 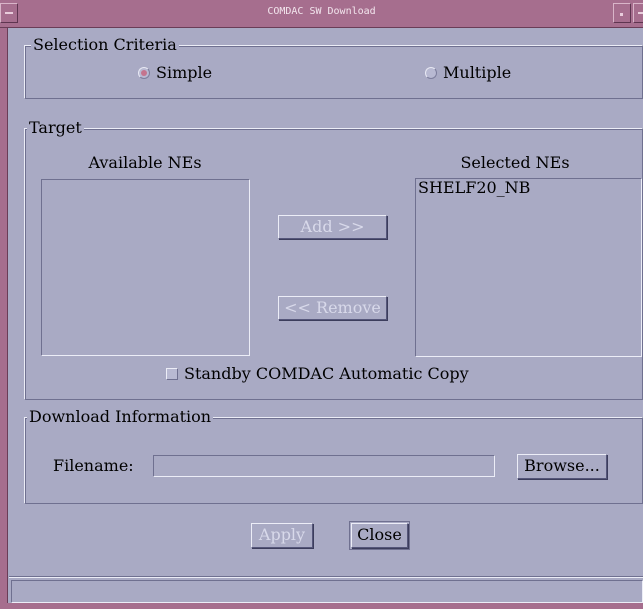 What do you see at coordinates (55, 127) in the screenshot?
I see `target-legend: Target` at bounding box center [55, 127].